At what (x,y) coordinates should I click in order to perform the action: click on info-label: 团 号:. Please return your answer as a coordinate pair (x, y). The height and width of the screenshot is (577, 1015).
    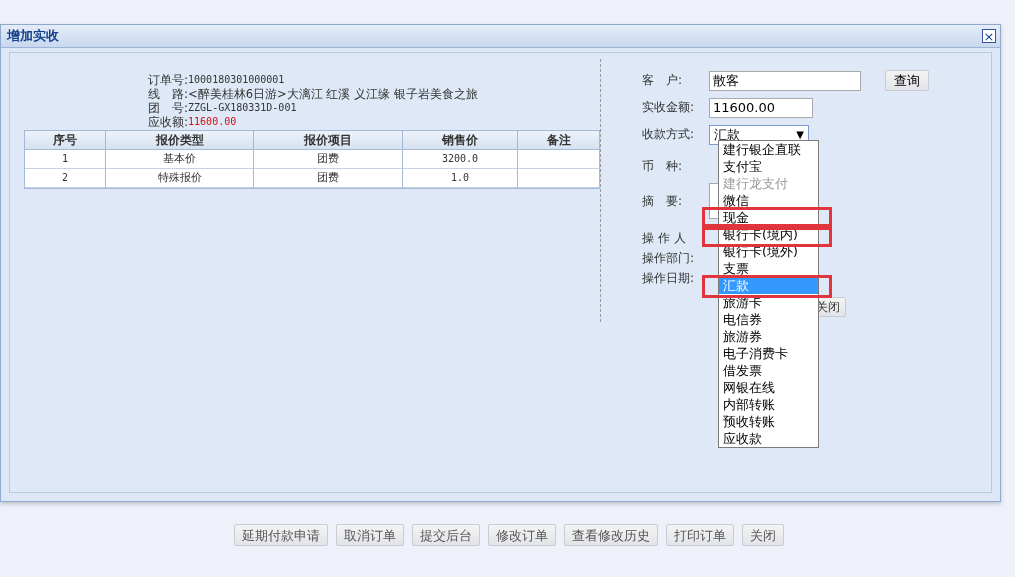
    Looking at the image, I should click on (168, 108).